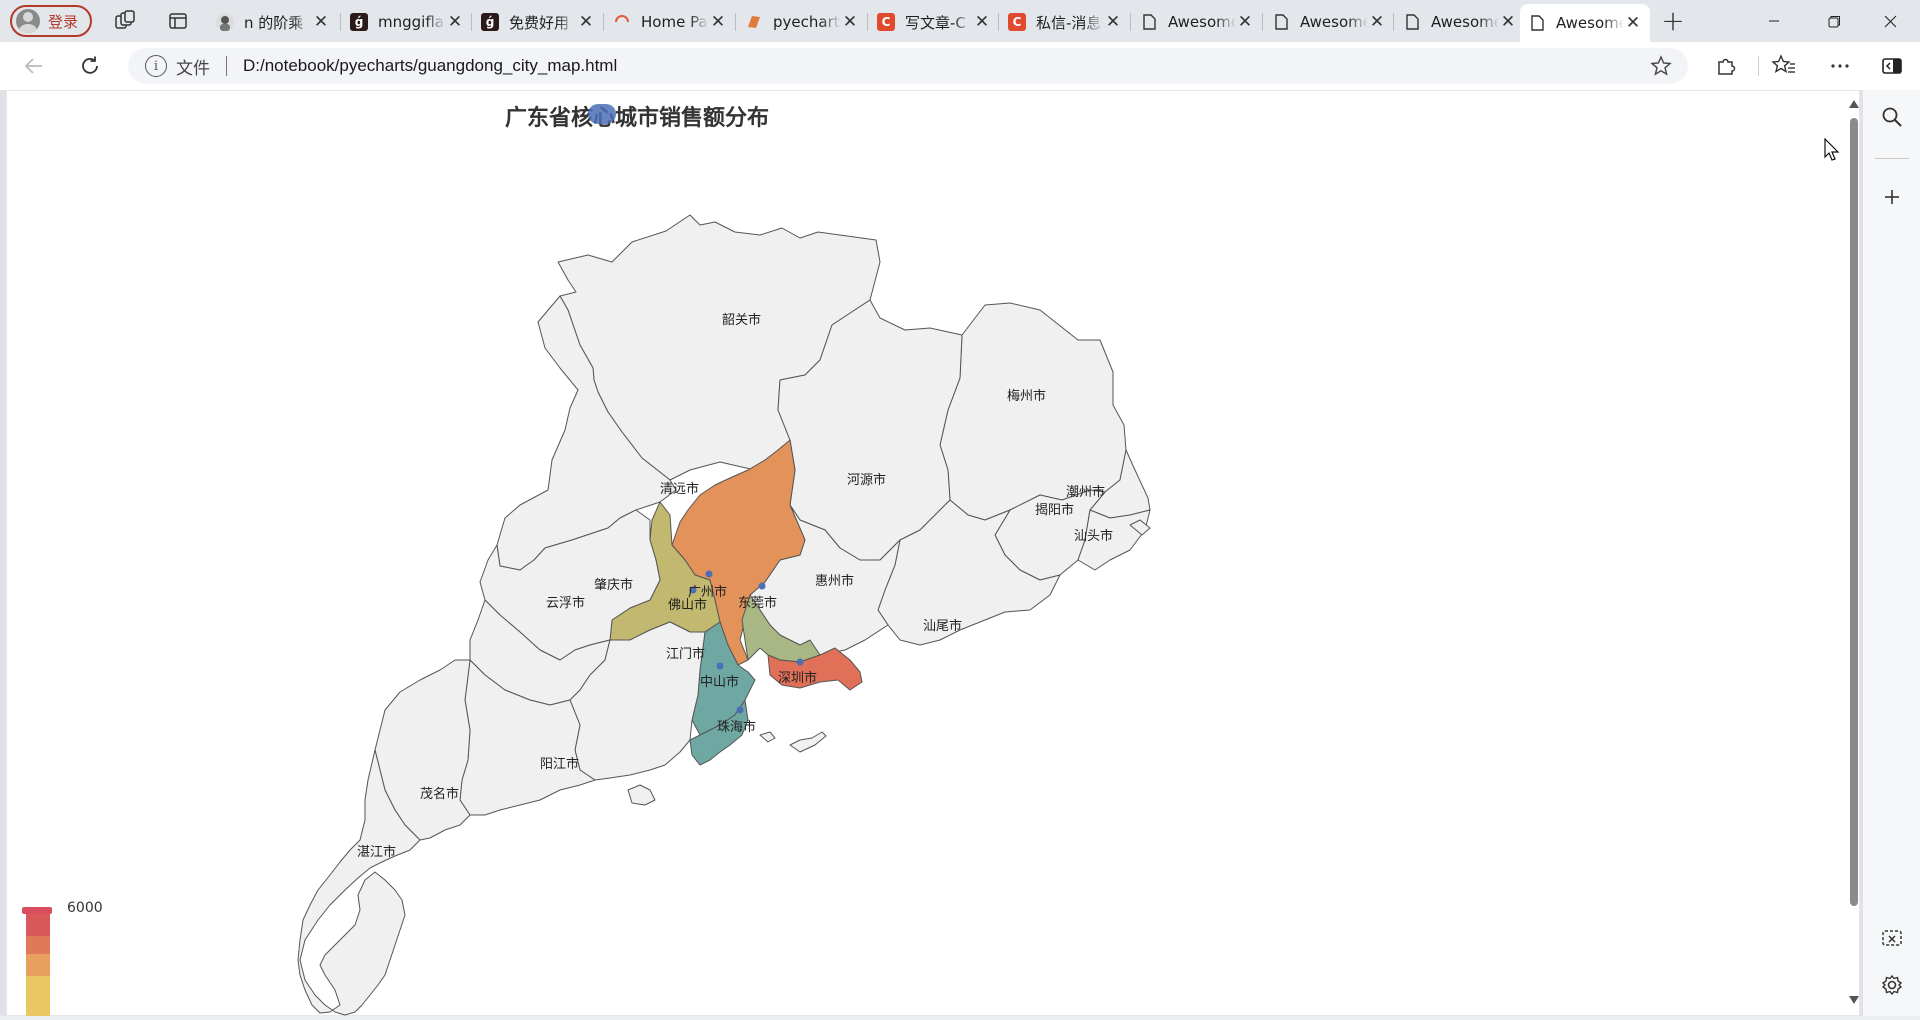  What do you see at coordinates (866, 480) in the screenshot?
I see `city-label: 河源市` at bounding box center [866, 480].